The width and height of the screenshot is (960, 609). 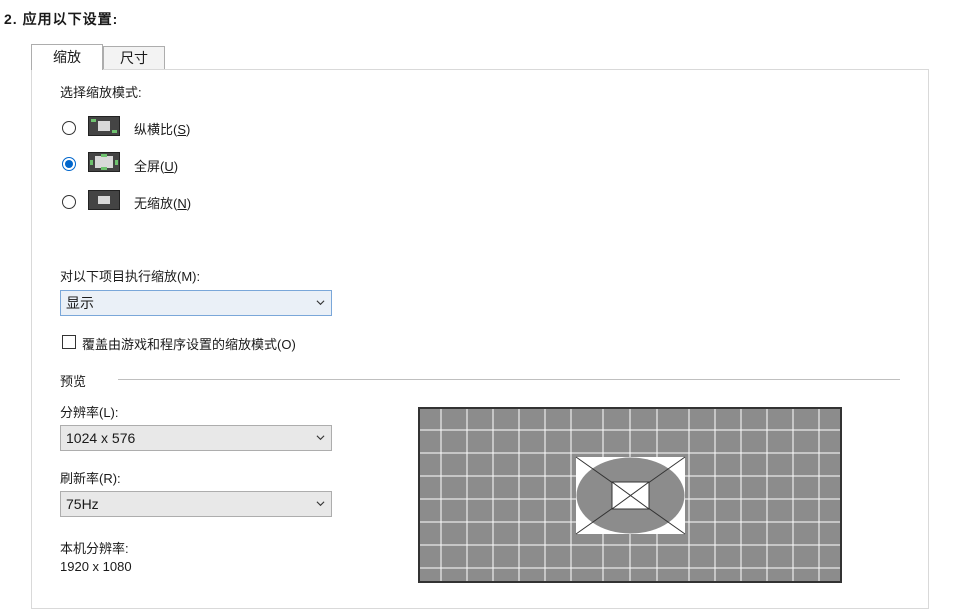 I want to click on aspect-ratio-icon, so click(x=104, y=126).